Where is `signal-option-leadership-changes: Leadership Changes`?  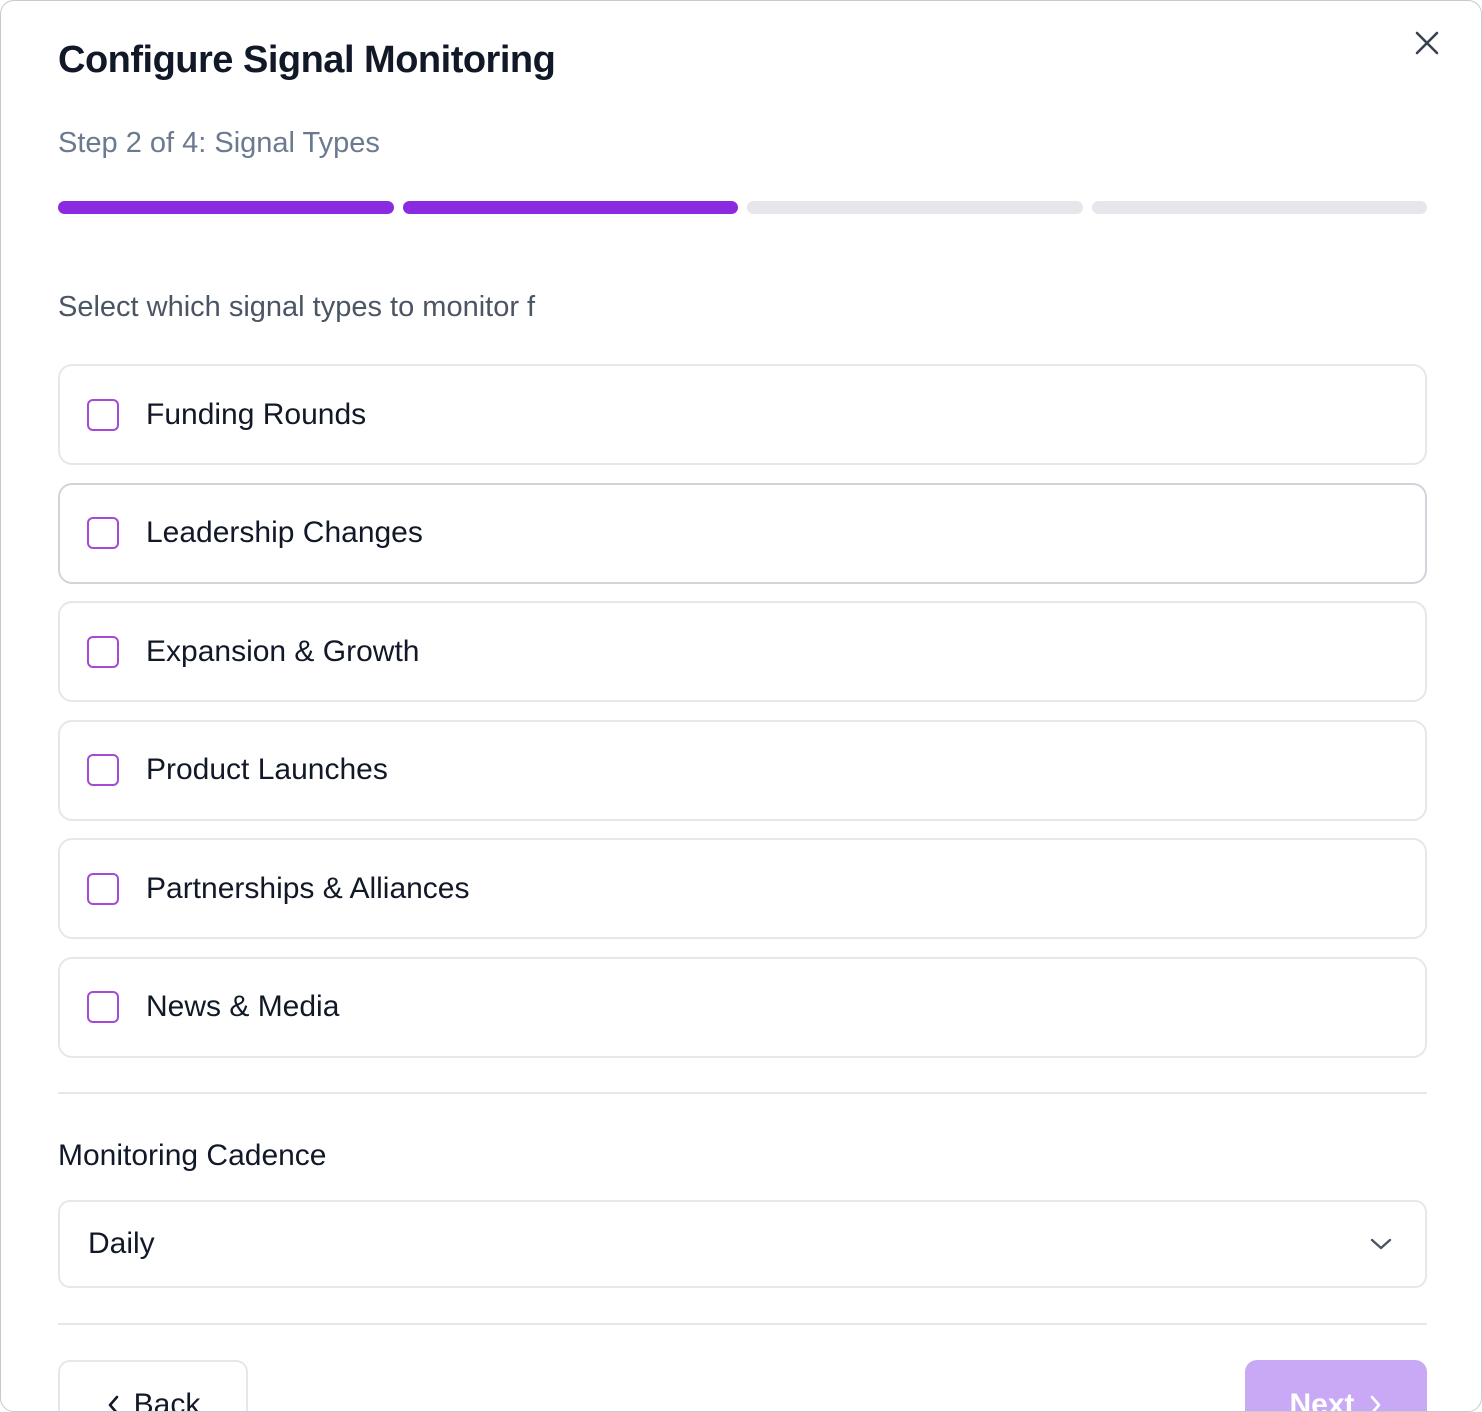 signal-option-leadership-changes: Leadership Changes is located at coordinates (742, 533).